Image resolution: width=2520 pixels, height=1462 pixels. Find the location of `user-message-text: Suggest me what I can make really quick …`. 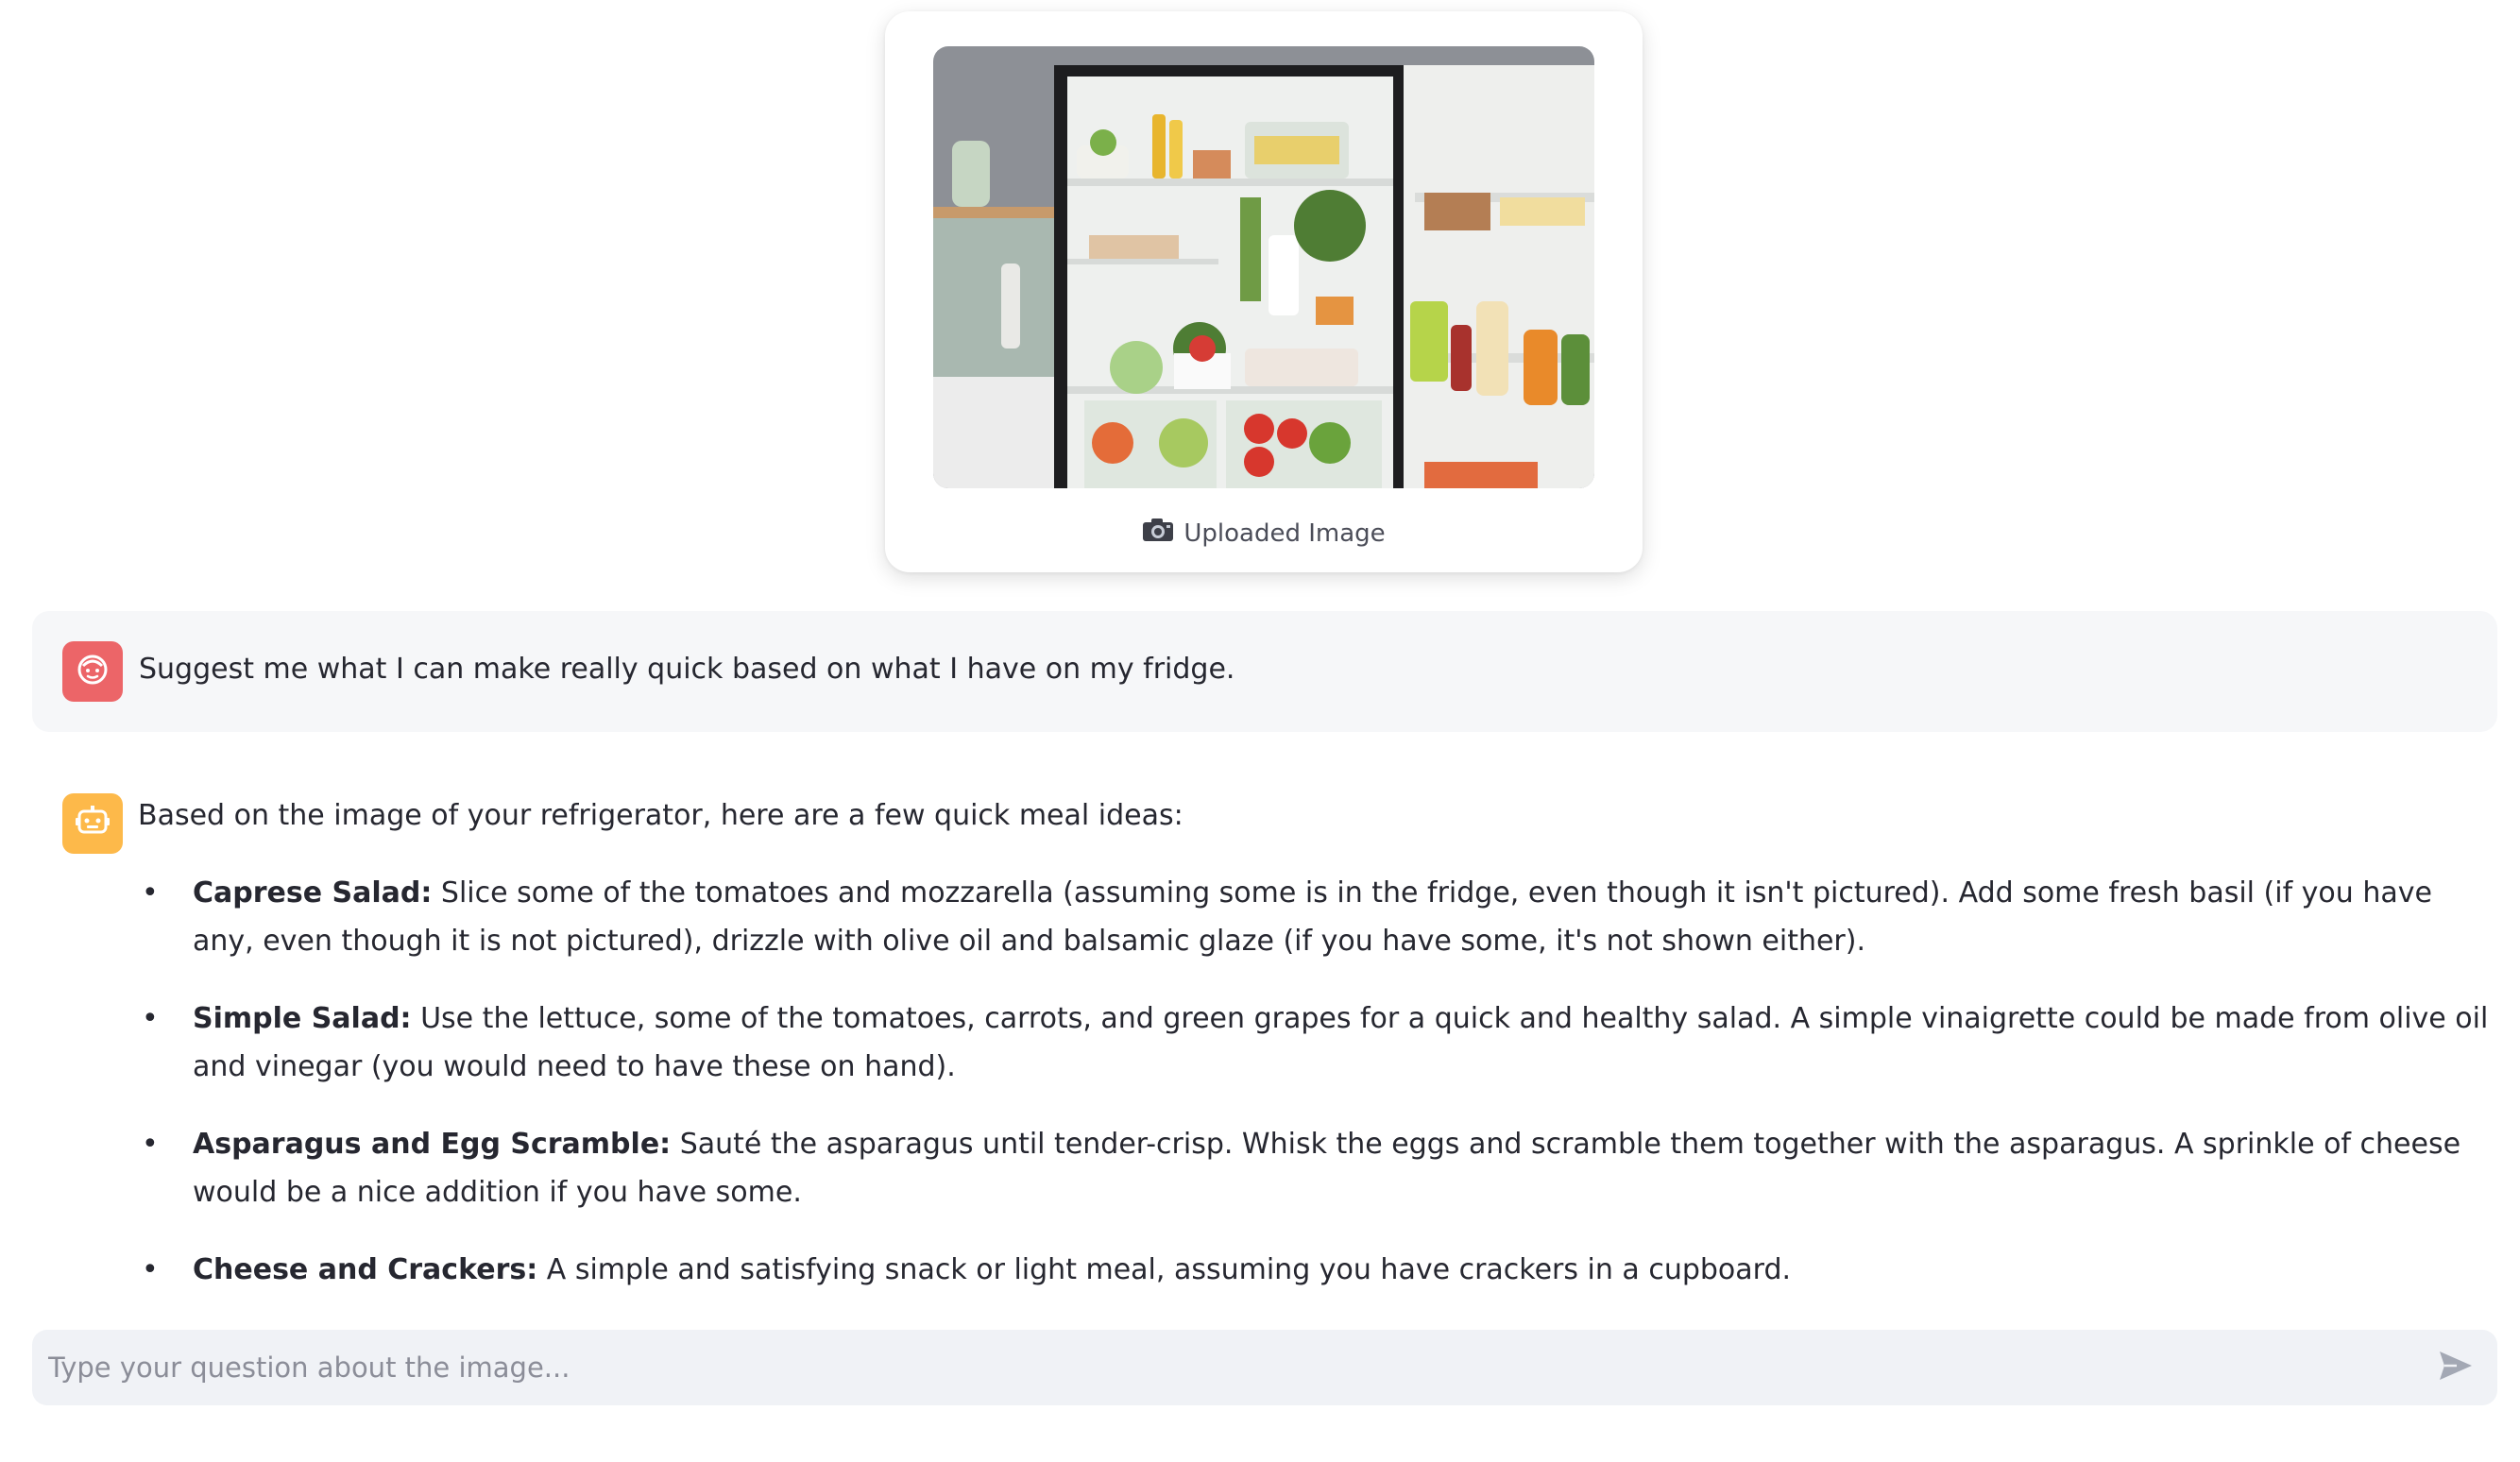

user-message-text: Suggest me what I can make really quick … is located at coordinates (687, 669).